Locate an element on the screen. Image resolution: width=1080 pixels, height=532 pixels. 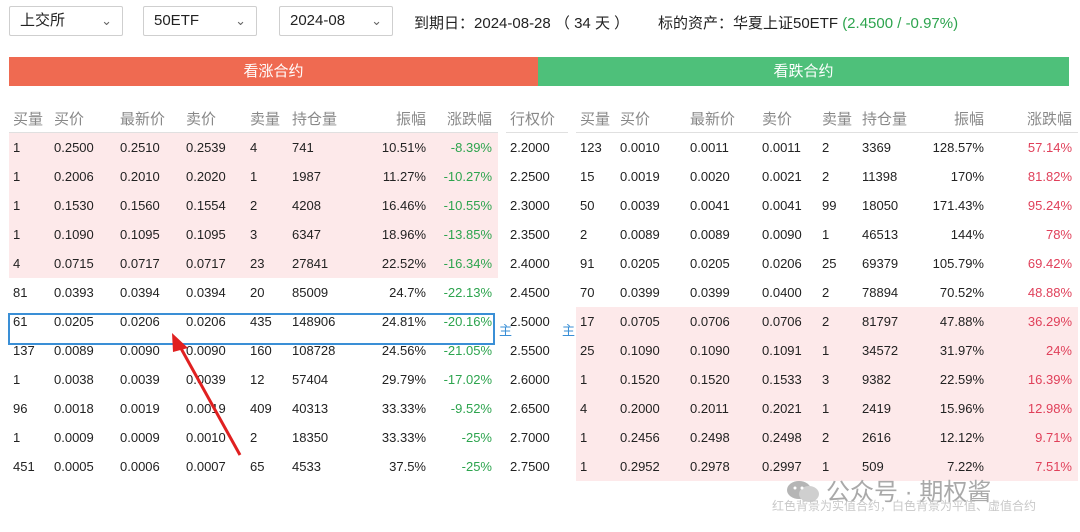
legend-note: 红色背景为实值合约，白色背景为平值、虚值合约 is located at coordinates (904, 506).